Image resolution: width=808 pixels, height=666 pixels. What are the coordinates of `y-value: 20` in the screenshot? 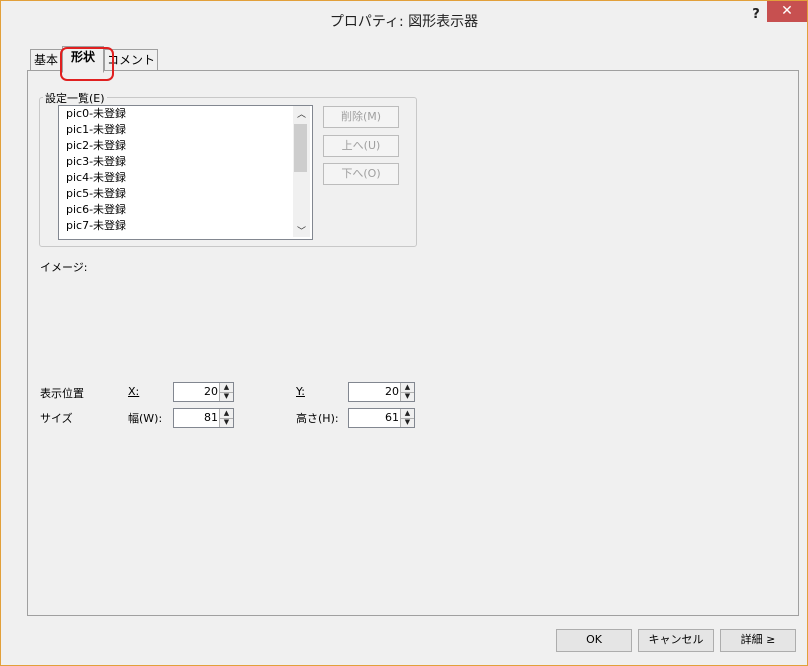 It's located at (392, 391).